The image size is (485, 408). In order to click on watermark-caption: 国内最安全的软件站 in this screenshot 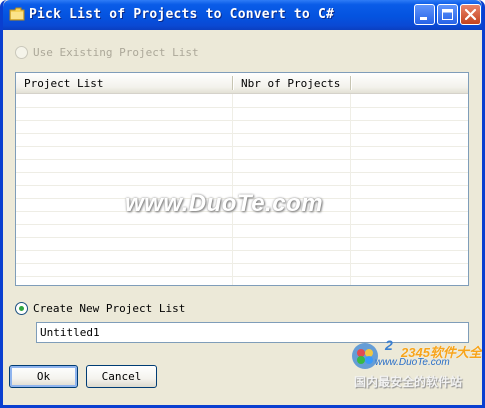, I will do `click(408, 382)`.